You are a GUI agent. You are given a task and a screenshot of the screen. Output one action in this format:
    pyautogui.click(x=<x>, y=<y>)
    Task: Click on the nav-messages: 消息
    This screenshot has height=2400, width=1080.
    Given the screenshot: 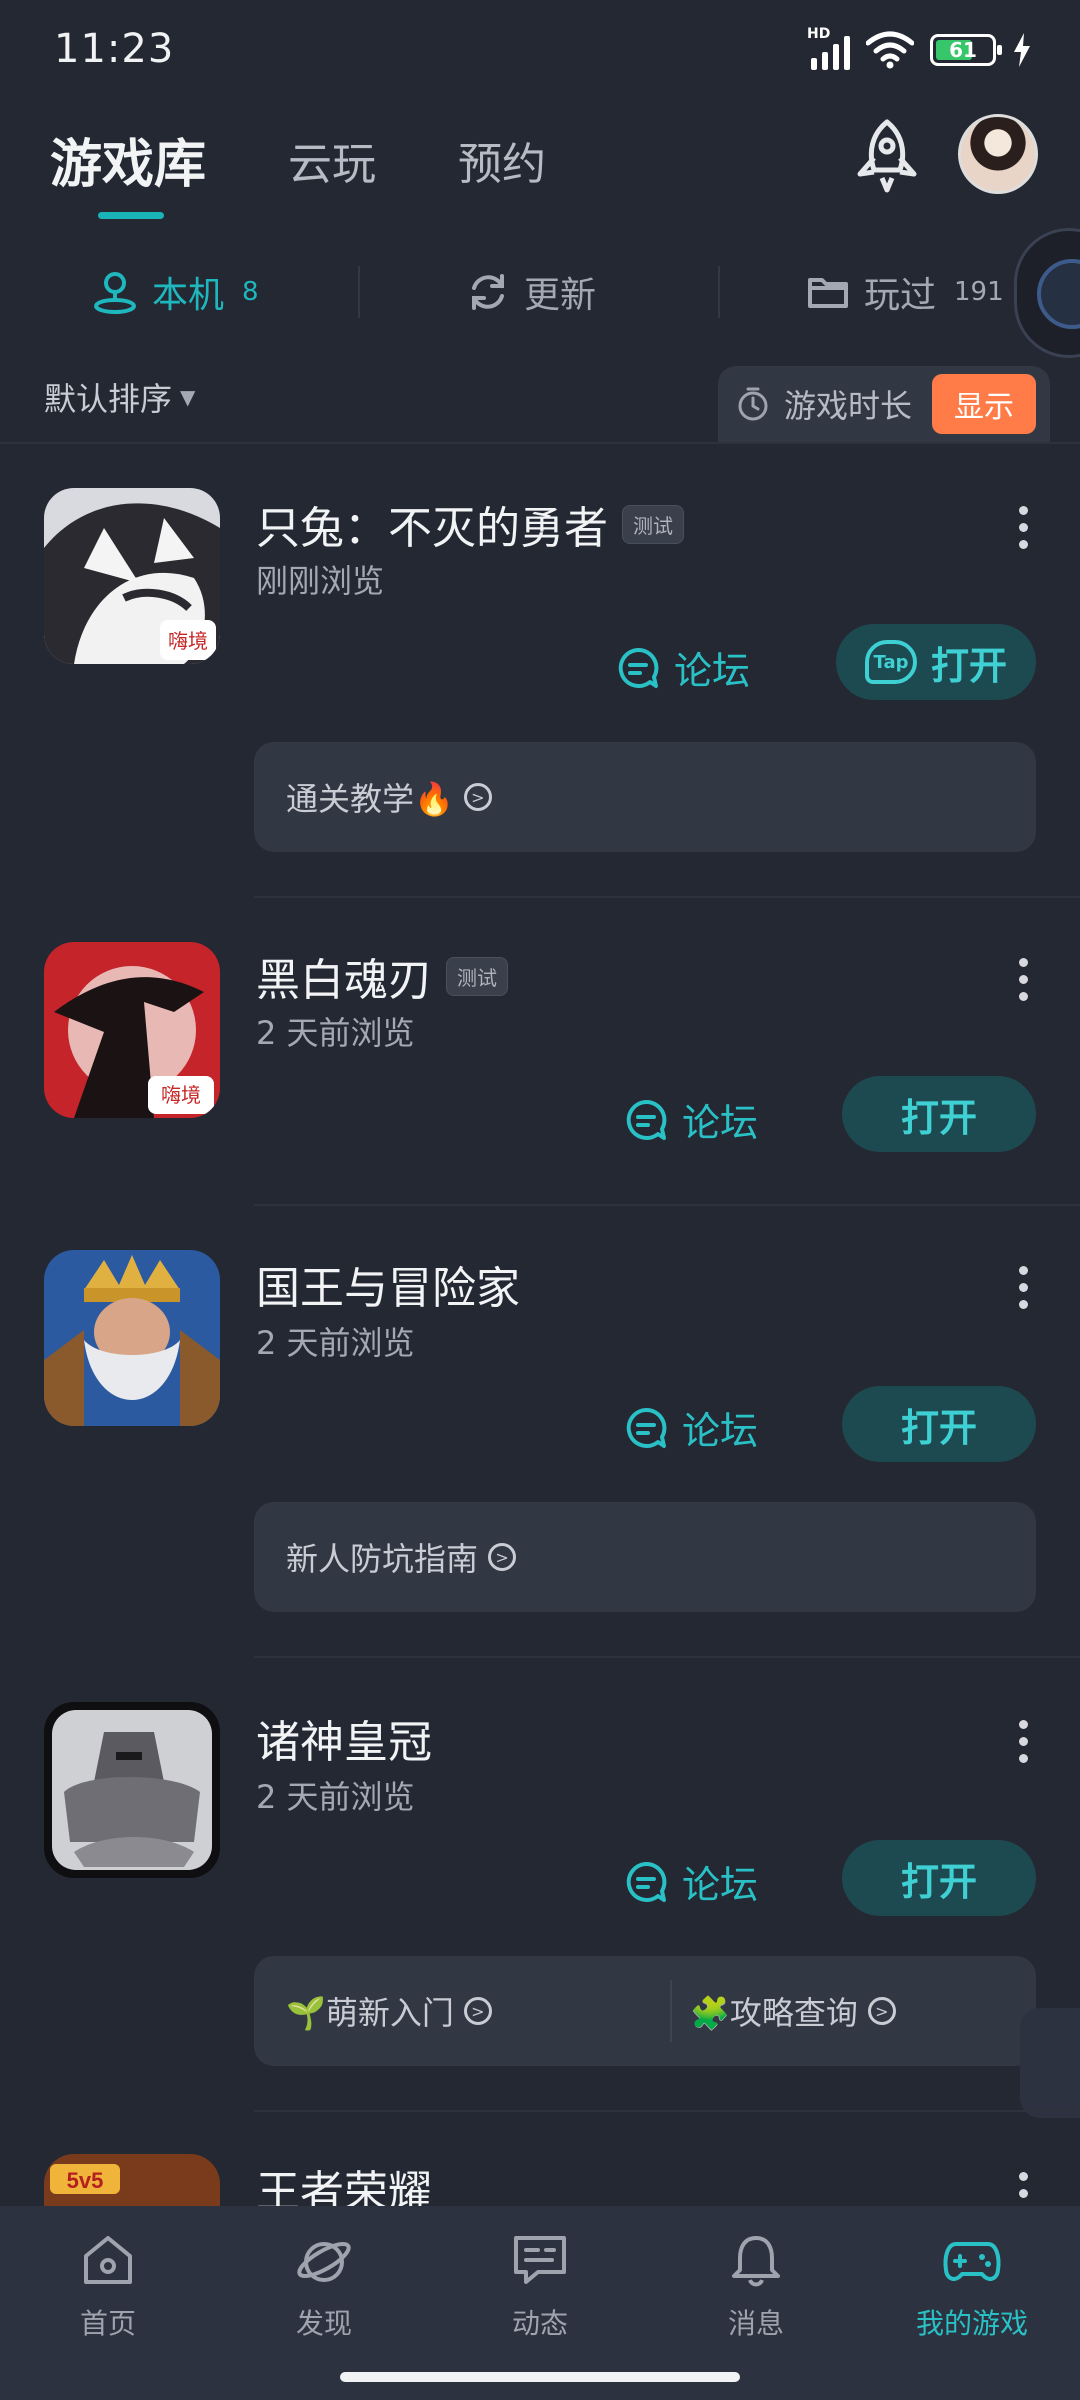 What is the action you would take?
    pyautogui.click(x=756, y=2286)
    